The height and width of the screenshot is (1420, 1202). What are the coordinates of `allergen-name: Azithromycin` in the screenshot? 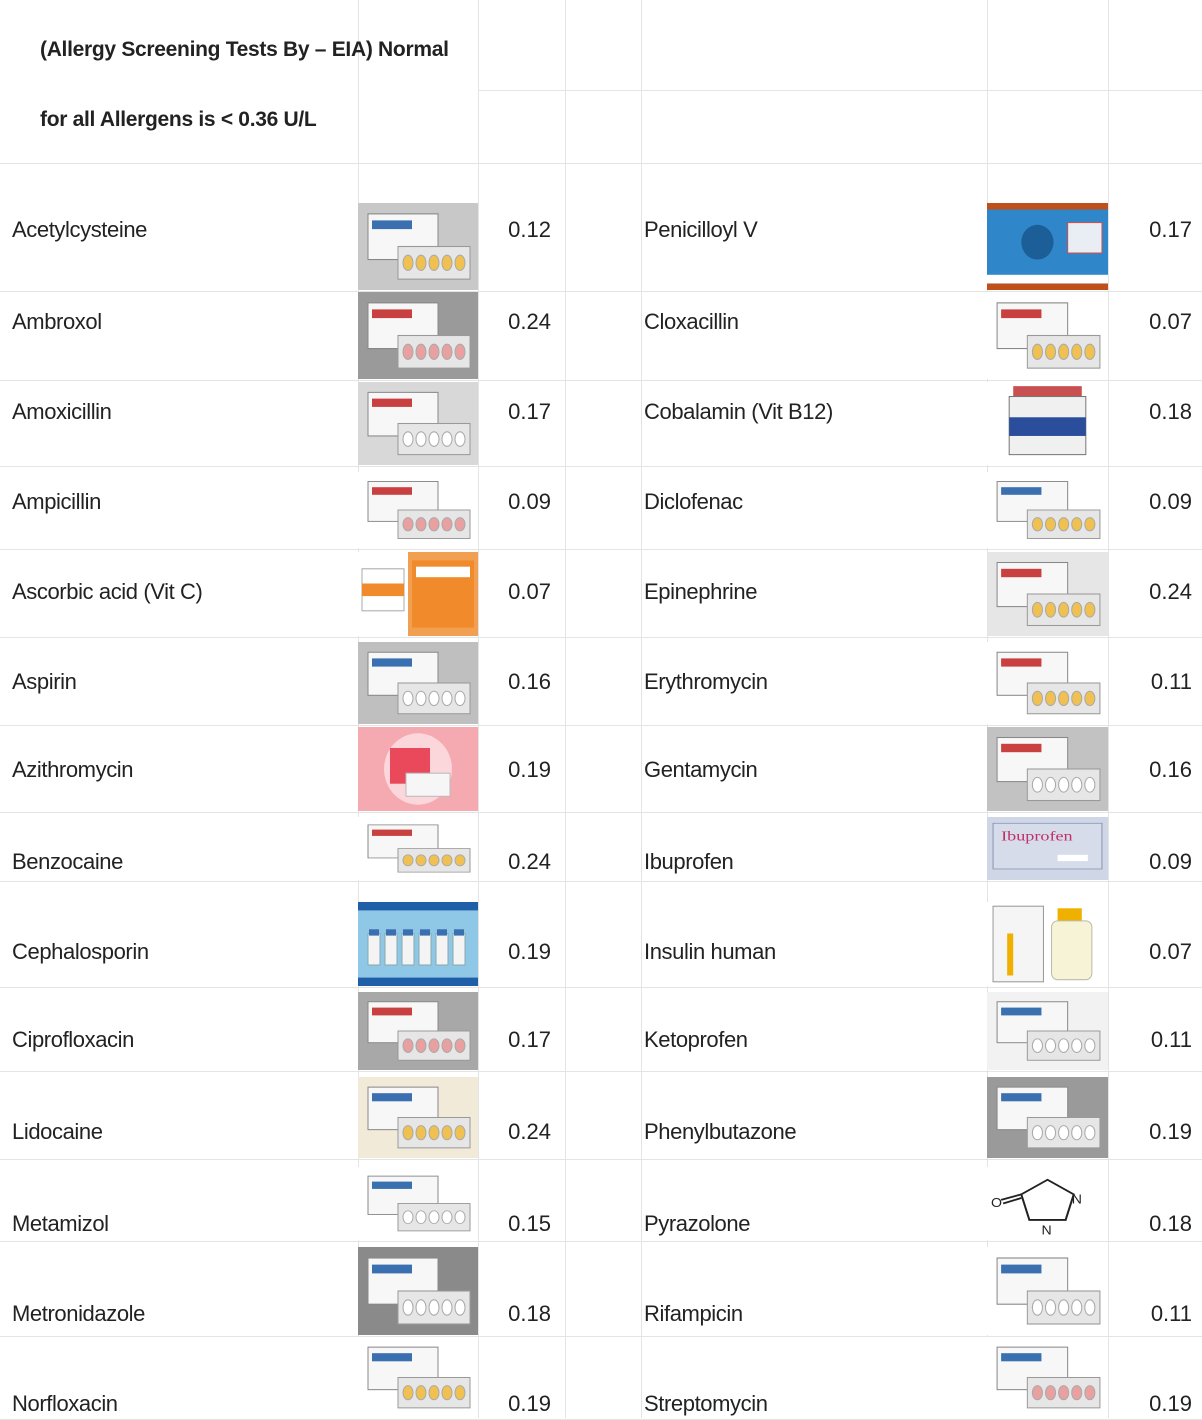 It's located at (73, 769).